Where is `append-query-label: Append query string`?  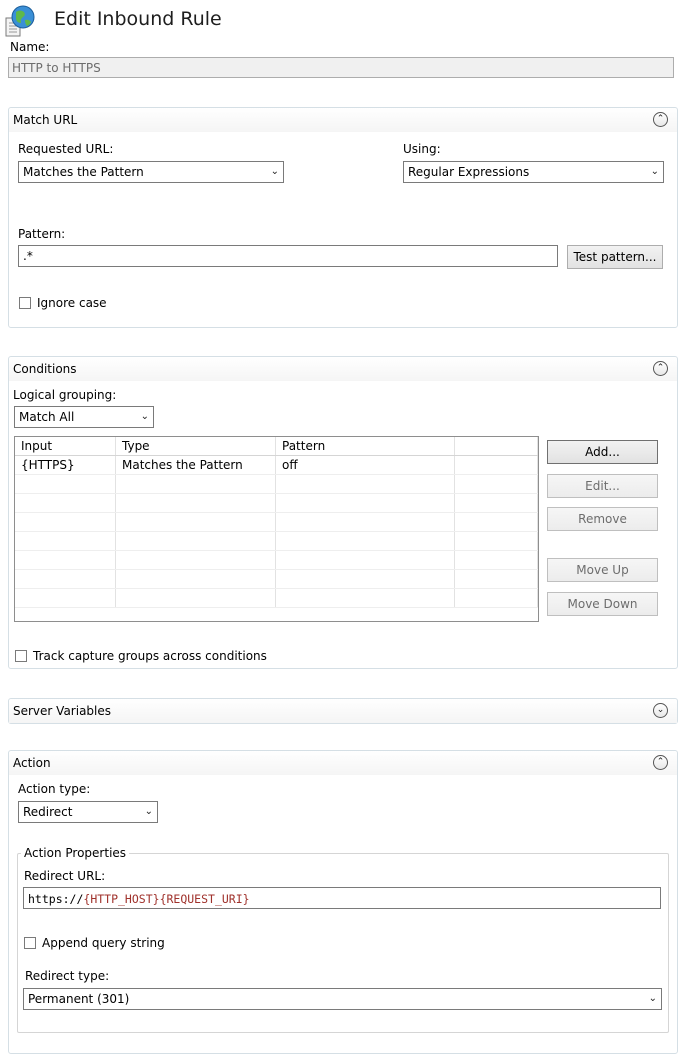 append-query-label: Append query string is located at coordinates (103, 943).